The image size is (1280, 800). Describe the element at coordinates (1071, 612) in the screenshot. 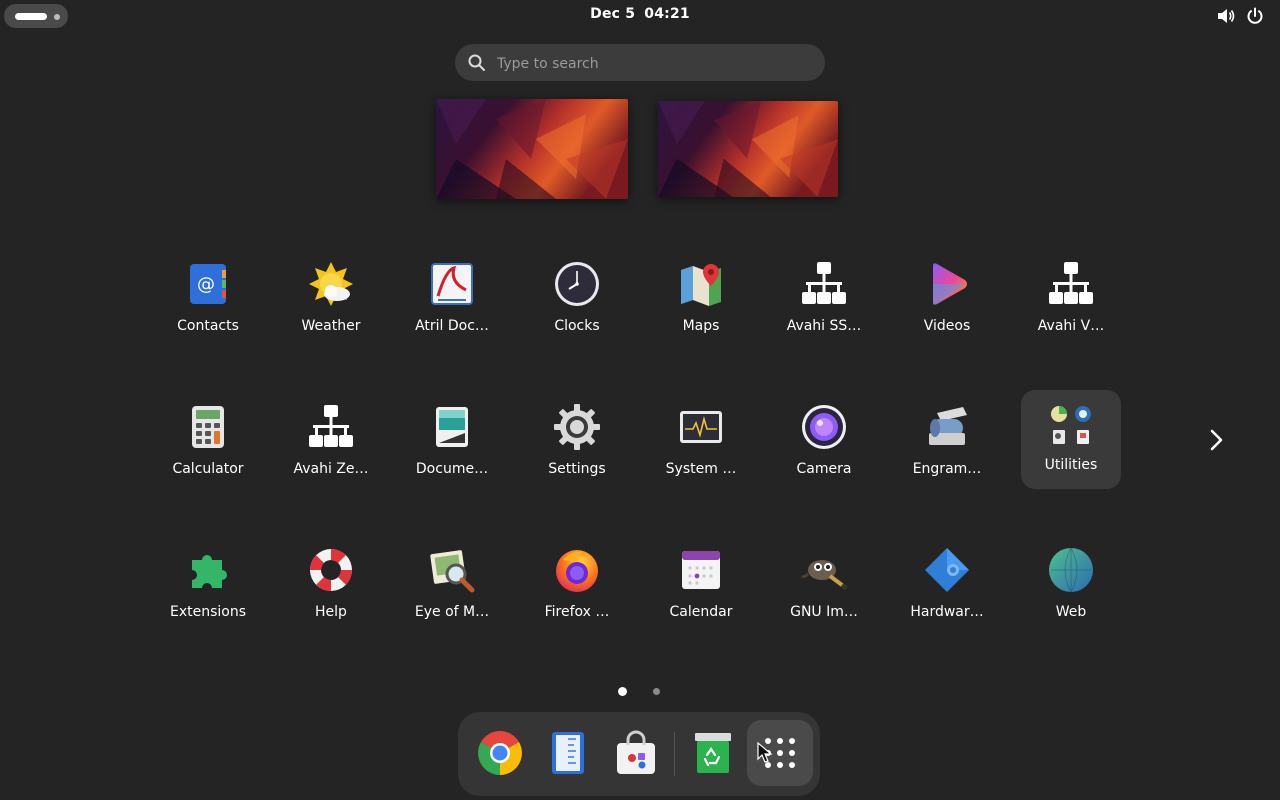

I see `app-label: Web` at that location.